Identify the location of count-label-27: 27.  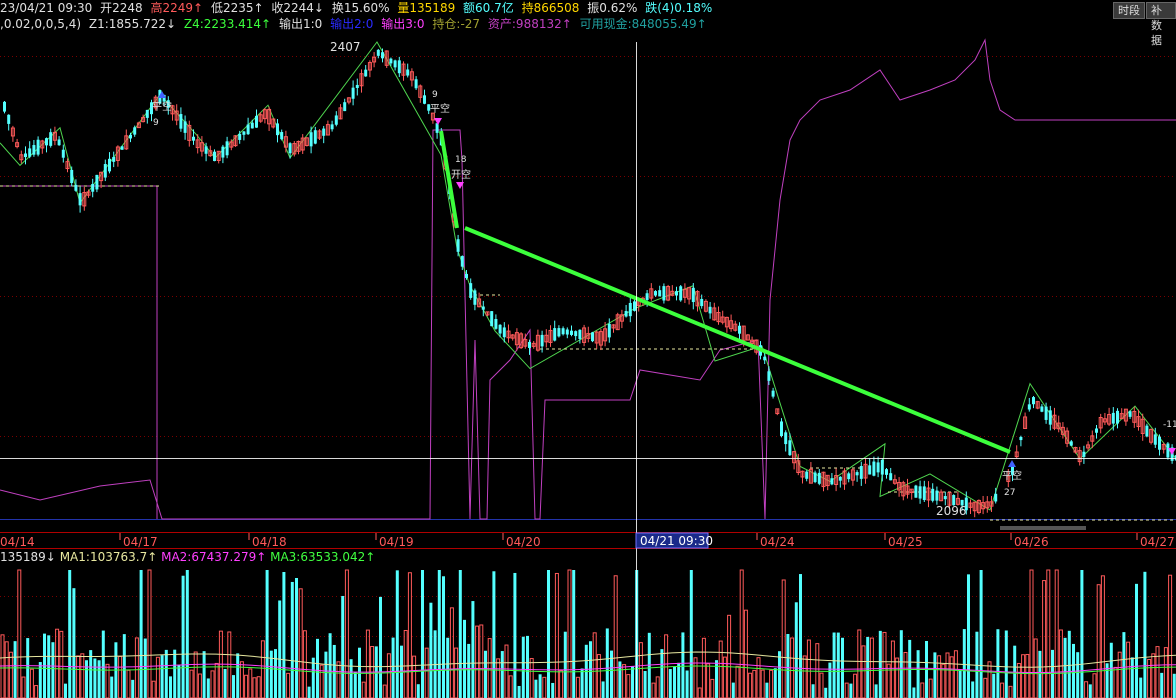
(1009, 493).